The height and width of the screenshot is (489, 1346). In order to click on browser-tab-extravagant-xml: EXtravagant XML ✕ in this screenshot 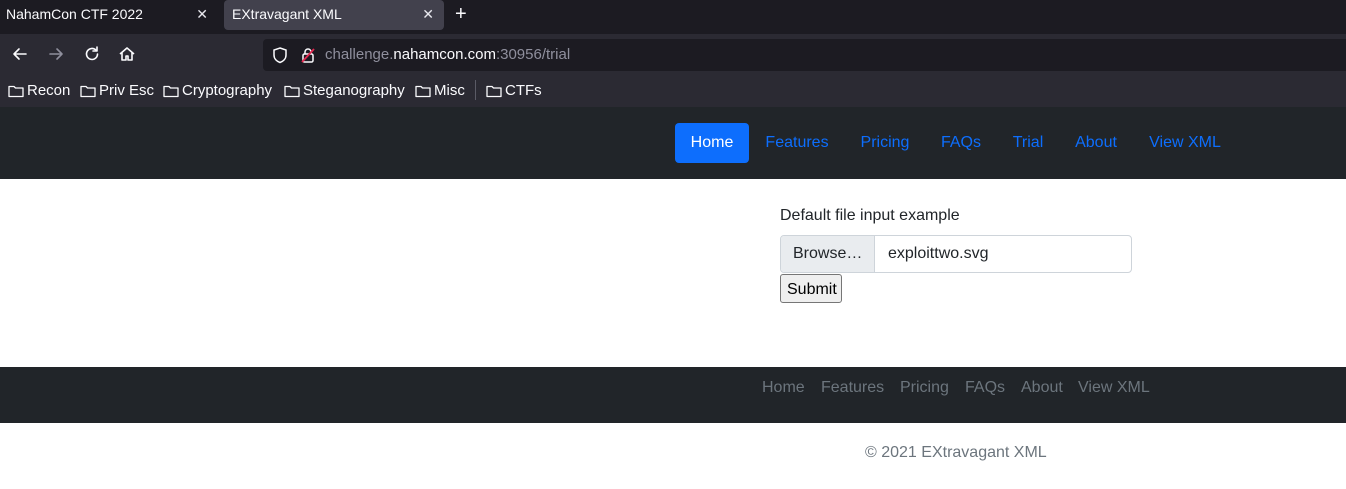, I will do `click(334, 15)`.